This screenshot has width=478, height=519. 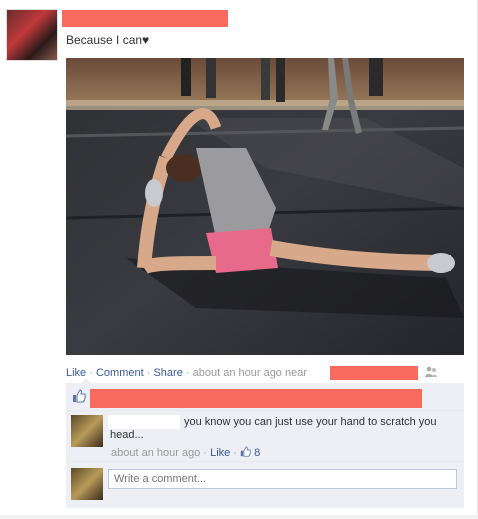 What do you see at coordinates (108, 40) in the screenshot?
I see `post-caption: Because I can♥` at bounding box center [108, 40].